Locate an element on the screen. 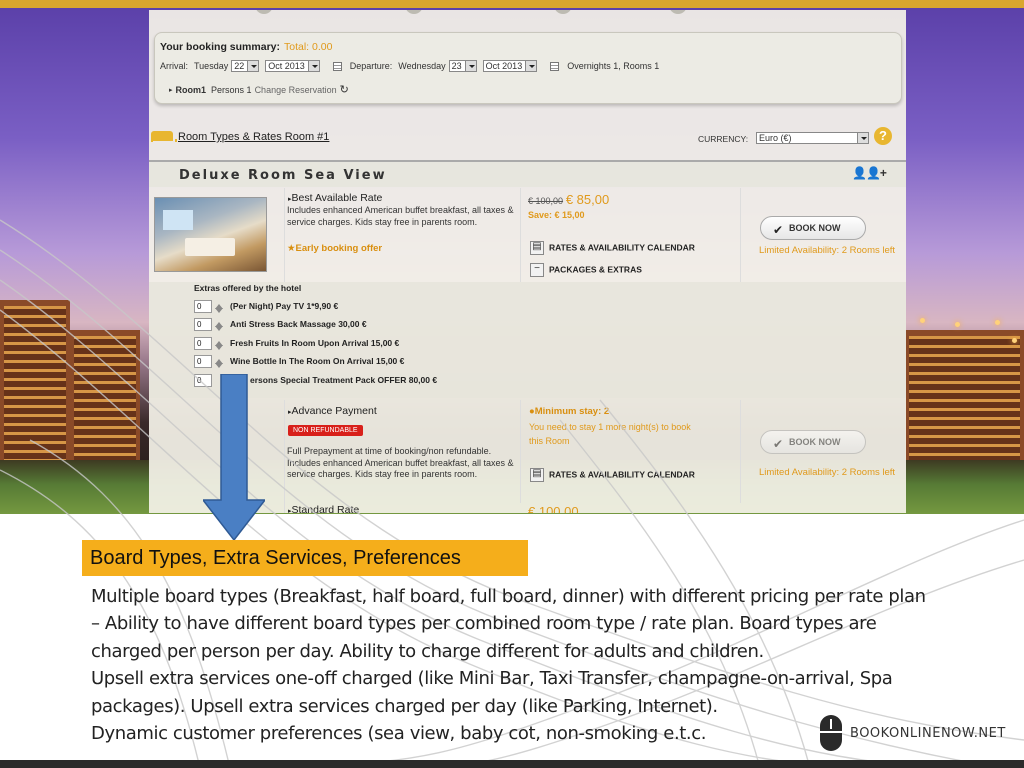 The height and width of the screenshot is (768, 1024). caret-right-icon: ▸ is located at coordinates (171, 90).